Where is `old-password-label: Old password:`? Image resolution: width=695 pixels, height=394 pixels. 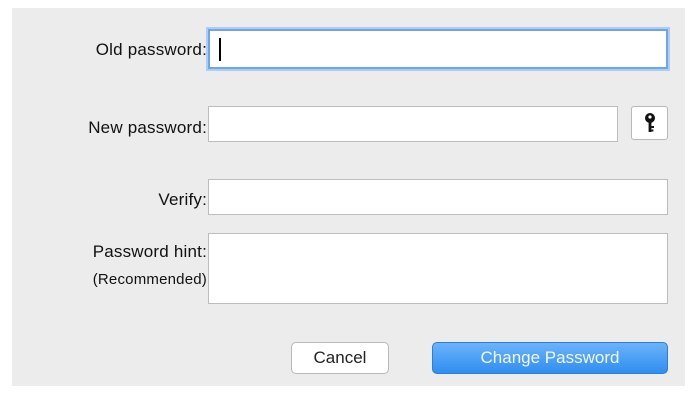 old-password-label: Old password: is located at coordinates (151, 49).